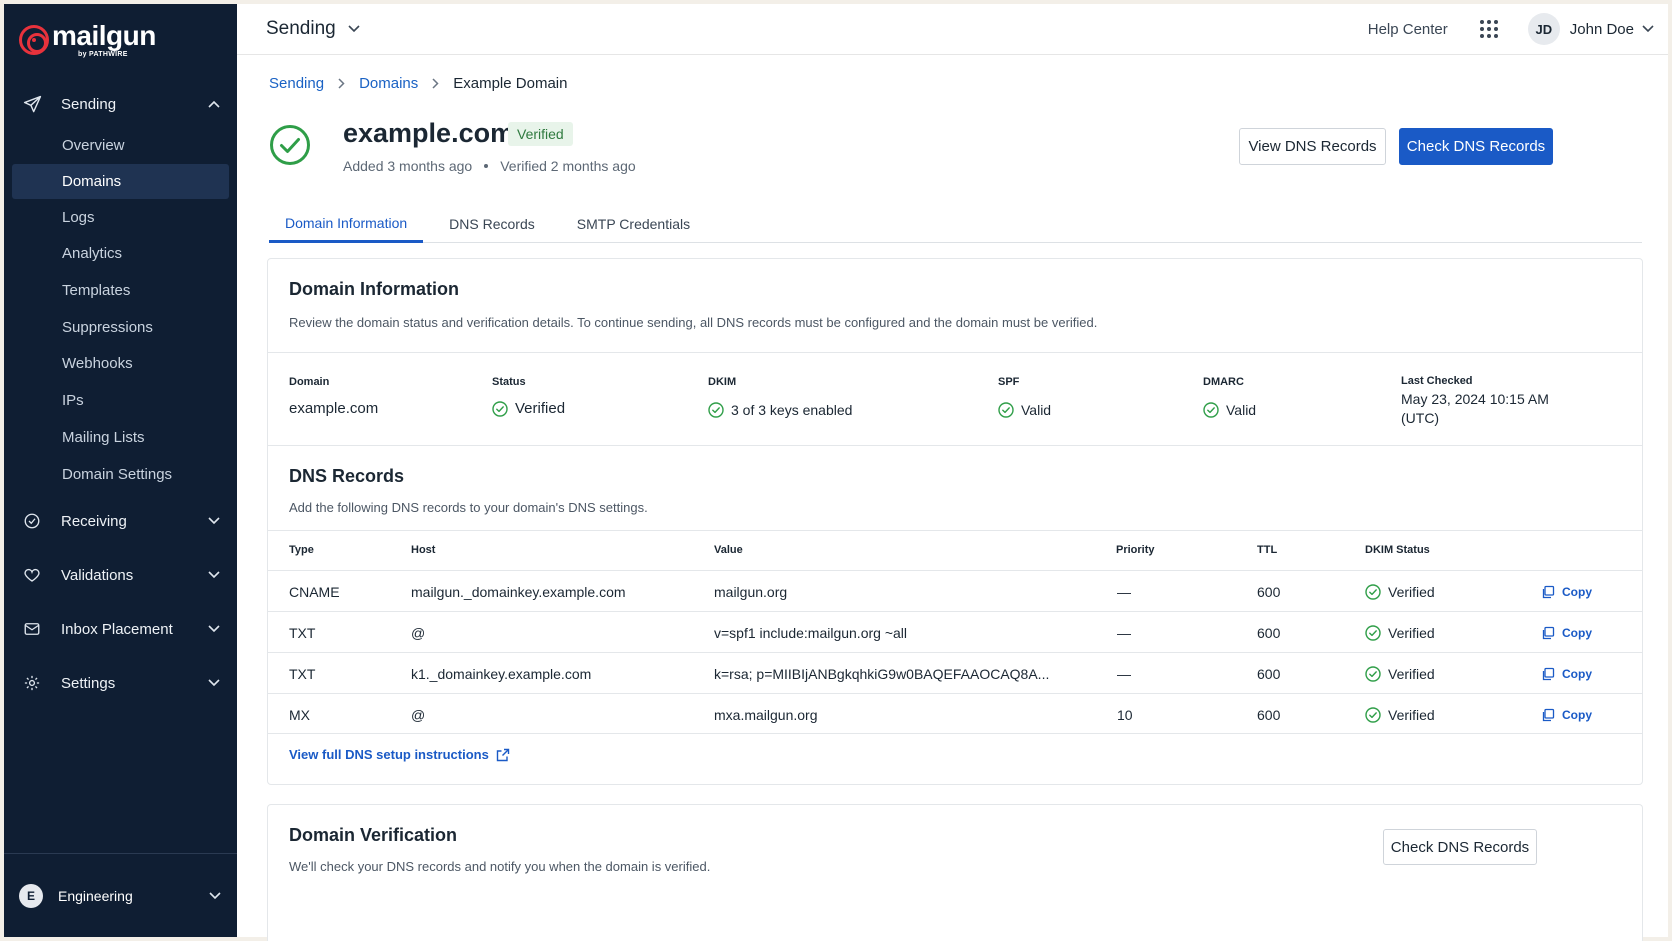 This screenshot has height=941, width=1672. What do you see at coordinates (120, 629) in the screenshot?
I see `sidebar-section-inbox-placement: Inbox Placement` at bounding box center [120, 629].